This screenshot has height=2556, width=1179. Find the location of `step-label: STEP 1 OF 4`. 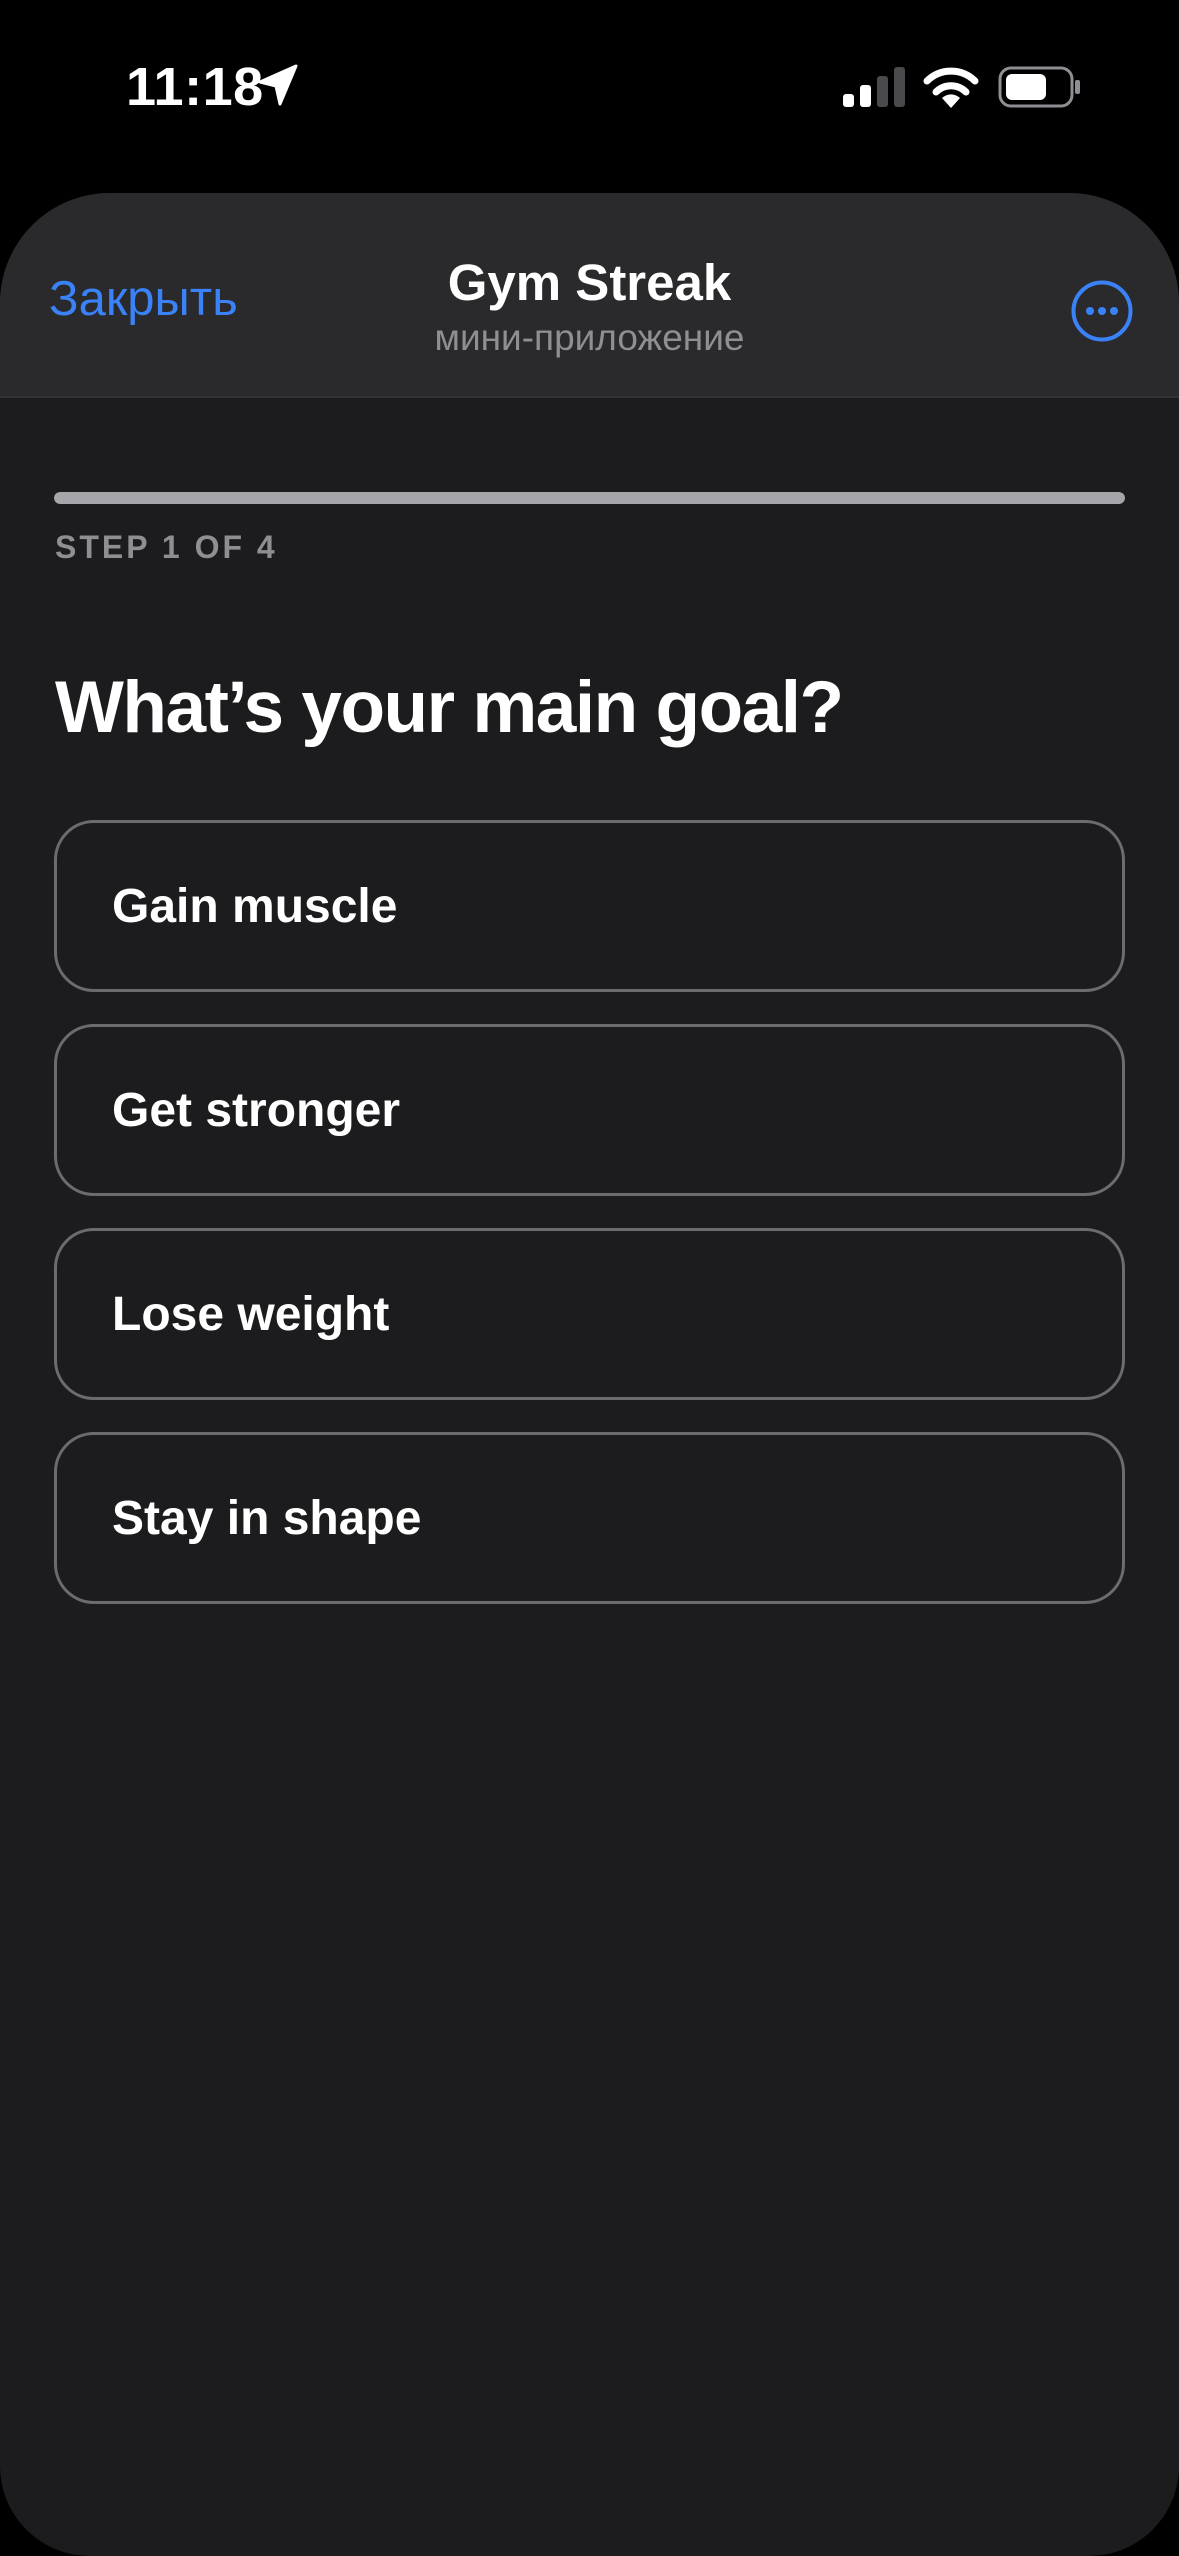

step-label: STEP 1 OF 4 is located at coordinates (166, 547).